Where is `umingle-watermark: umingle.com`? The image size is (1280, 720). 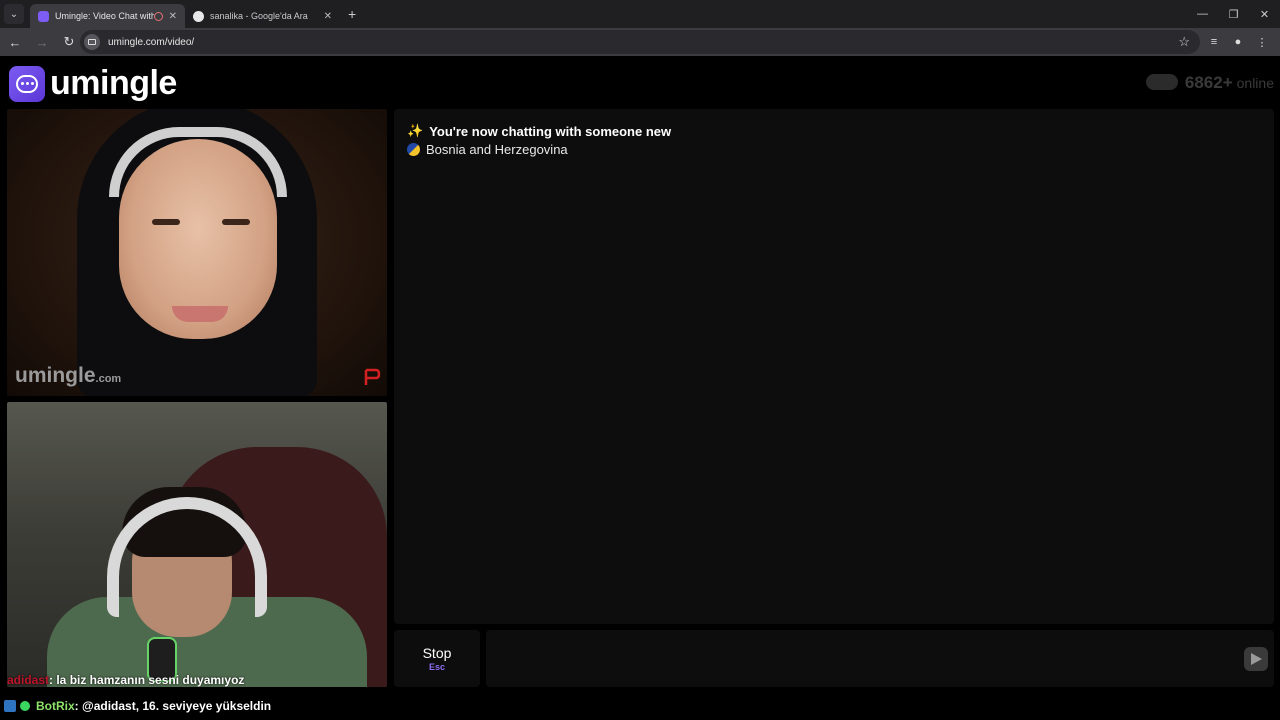 umingle-watermark: umingle.com is located at coordinates (68, 376).